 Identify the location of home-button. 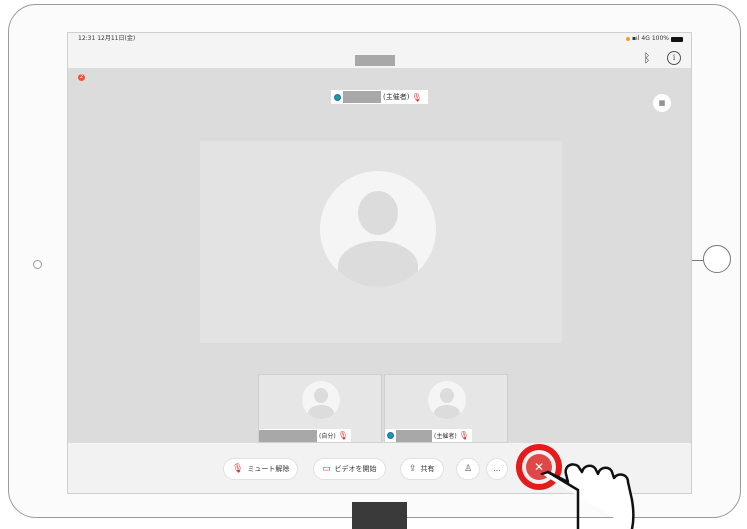
(717, 259).